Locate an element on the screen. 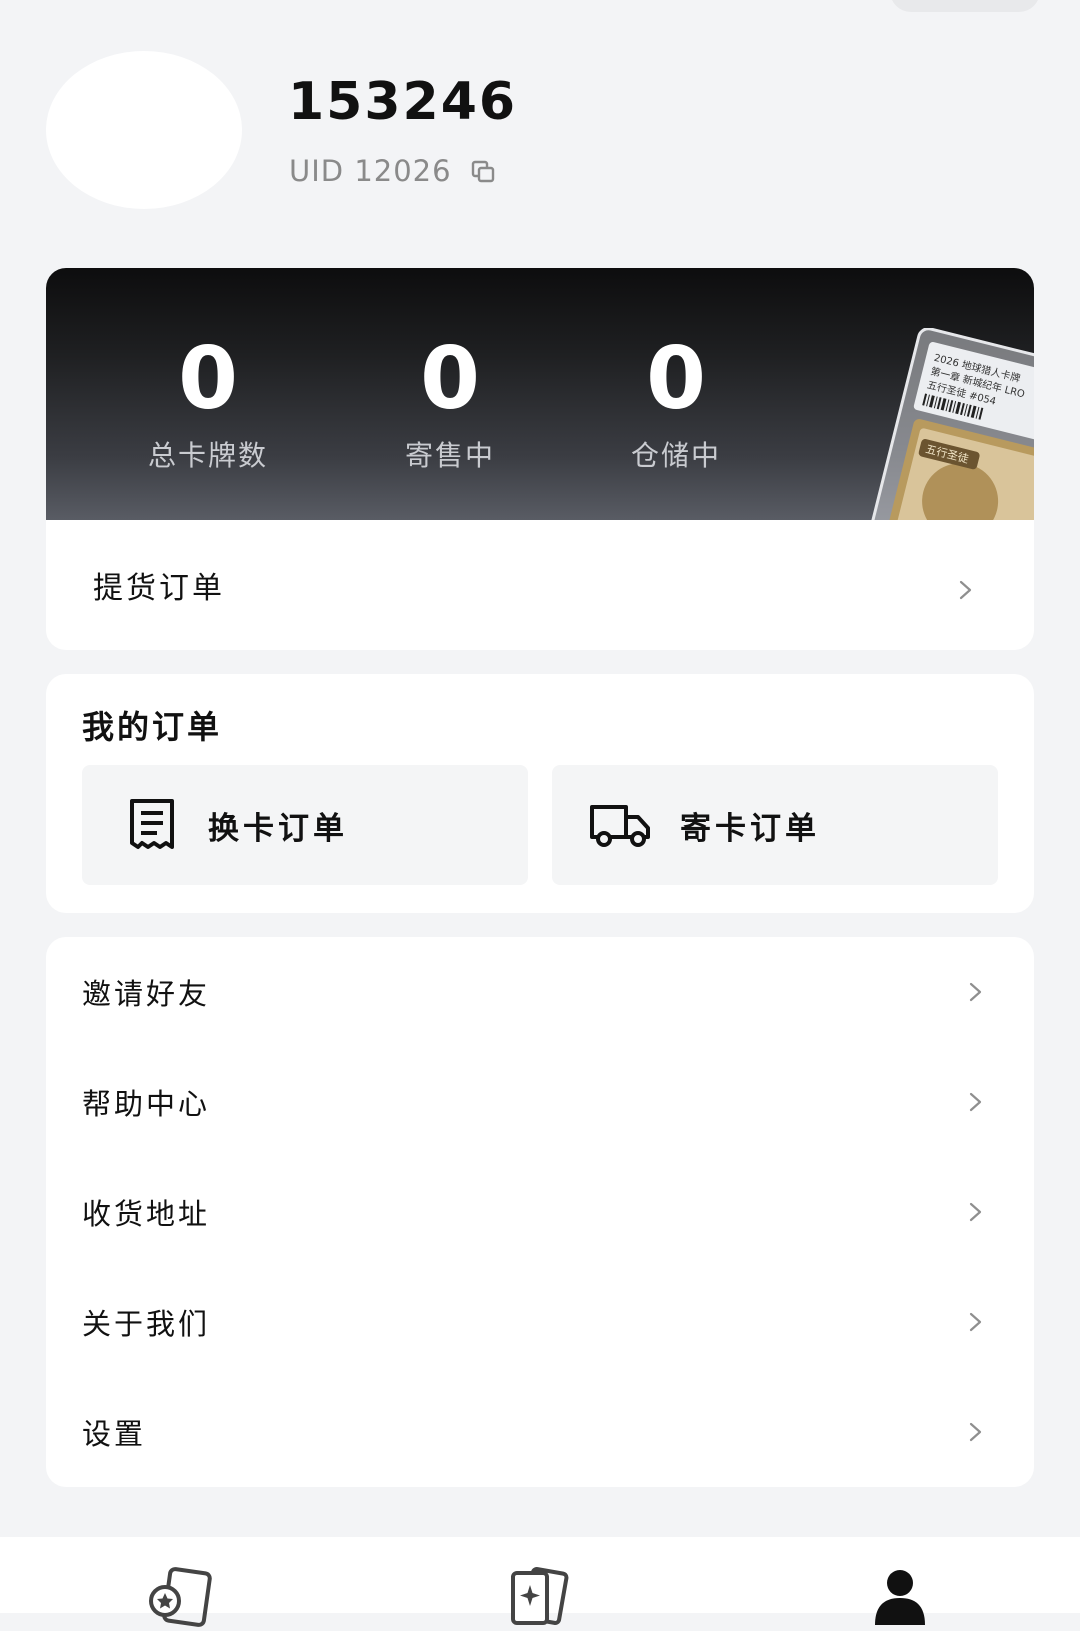 This screenshot has width=1080, height=1631. exchange-order-button: 换卡订单 is located at coordinates (305, 825).